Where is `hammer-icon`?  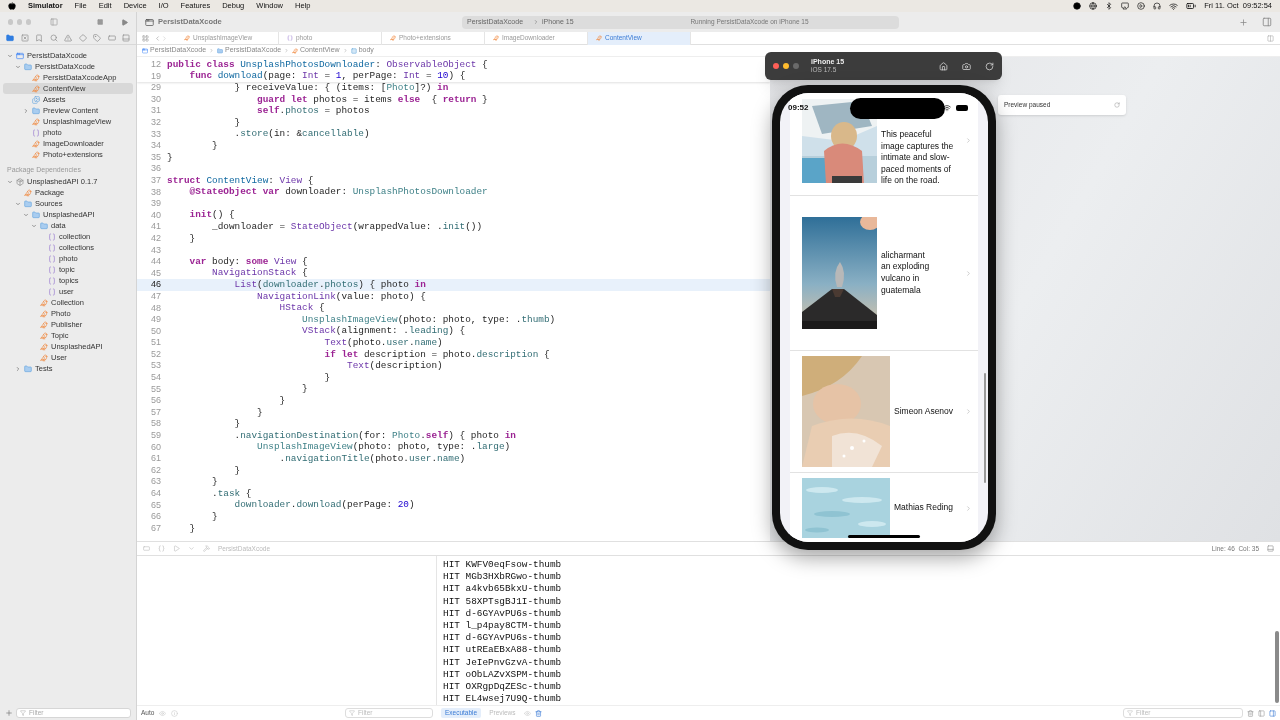
hammer-icon is located at coordinates (206, 548).